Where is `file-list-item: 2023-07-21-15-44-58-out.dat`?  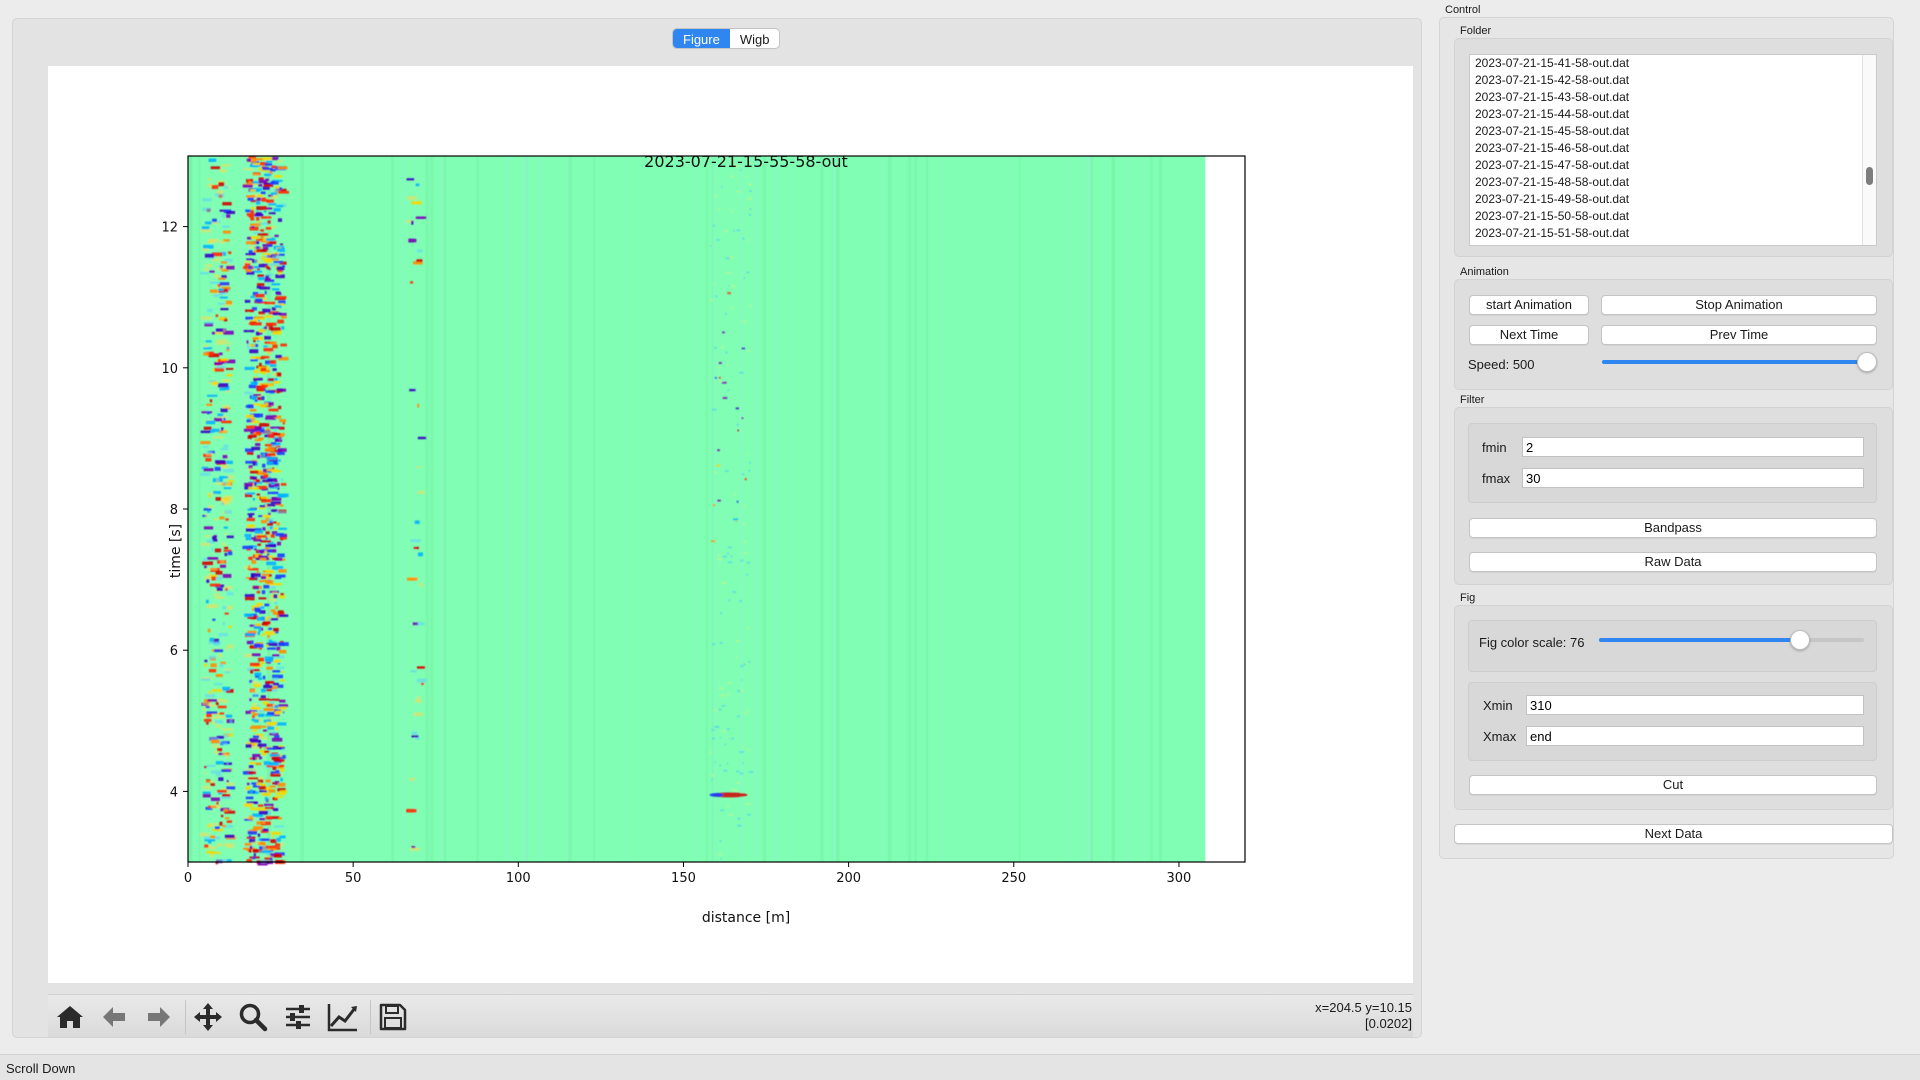
file-list-item: 2023-07-21-15-44-58-out.dat is located at coordinates (1673, 114).